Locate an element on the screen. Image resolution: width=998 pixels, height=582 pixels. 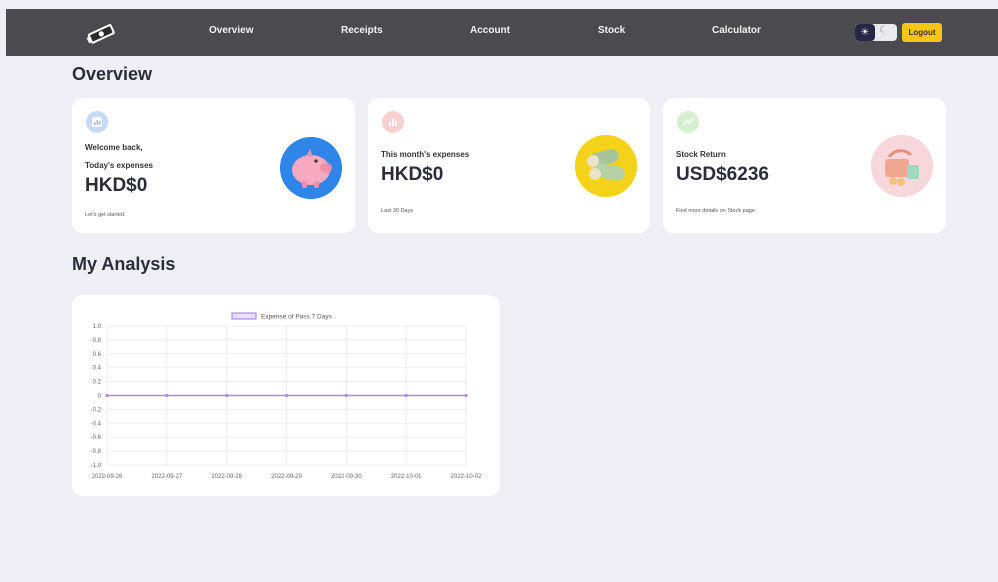
piggy-bank-image is located at coordinates (311, 168).